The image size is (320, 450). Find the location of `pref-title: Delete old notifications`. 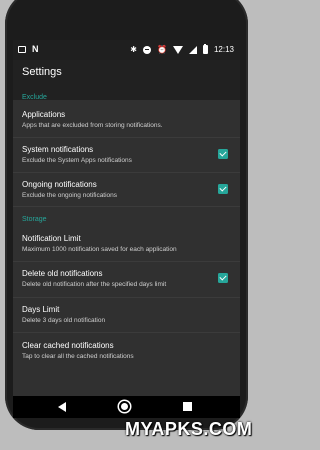

pref-title: Delete old notifications is located at coordinates (62, 273).